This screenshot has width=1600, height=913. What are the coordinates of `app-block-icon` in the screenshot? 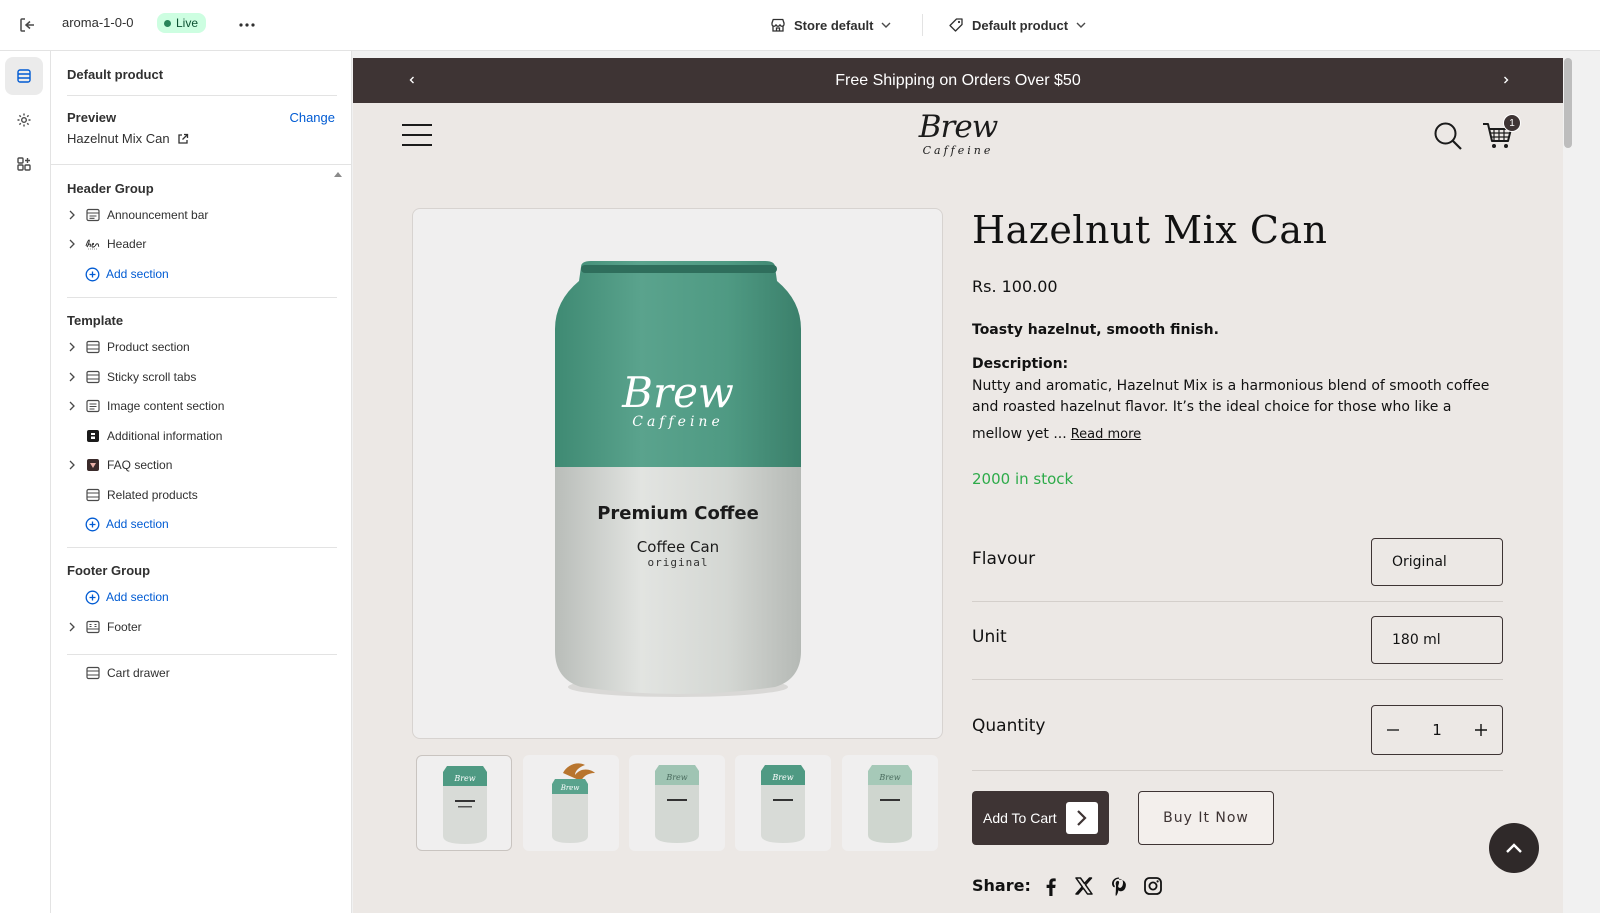 It's located at (93, 436).